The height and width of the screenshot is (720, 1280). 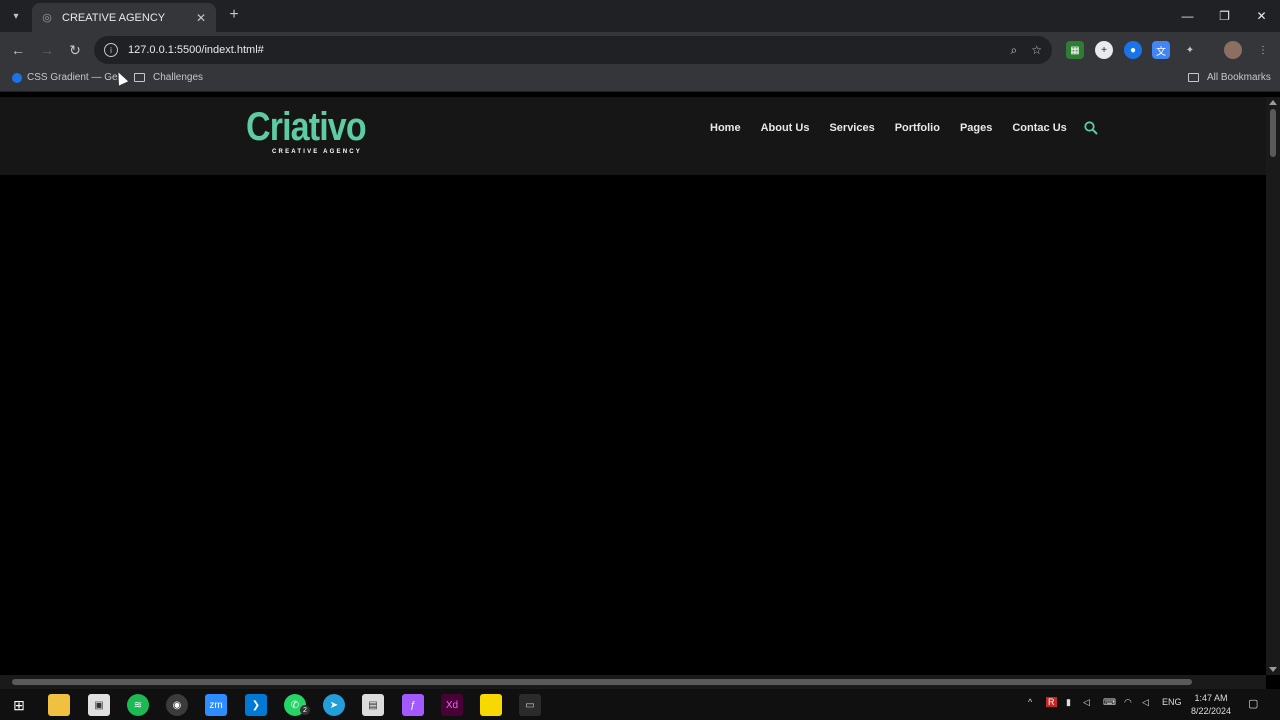 What do you see at coordinates (47, 50) in the screenshot?
I see `forward-icon: →` at bounding box center [47, 50].